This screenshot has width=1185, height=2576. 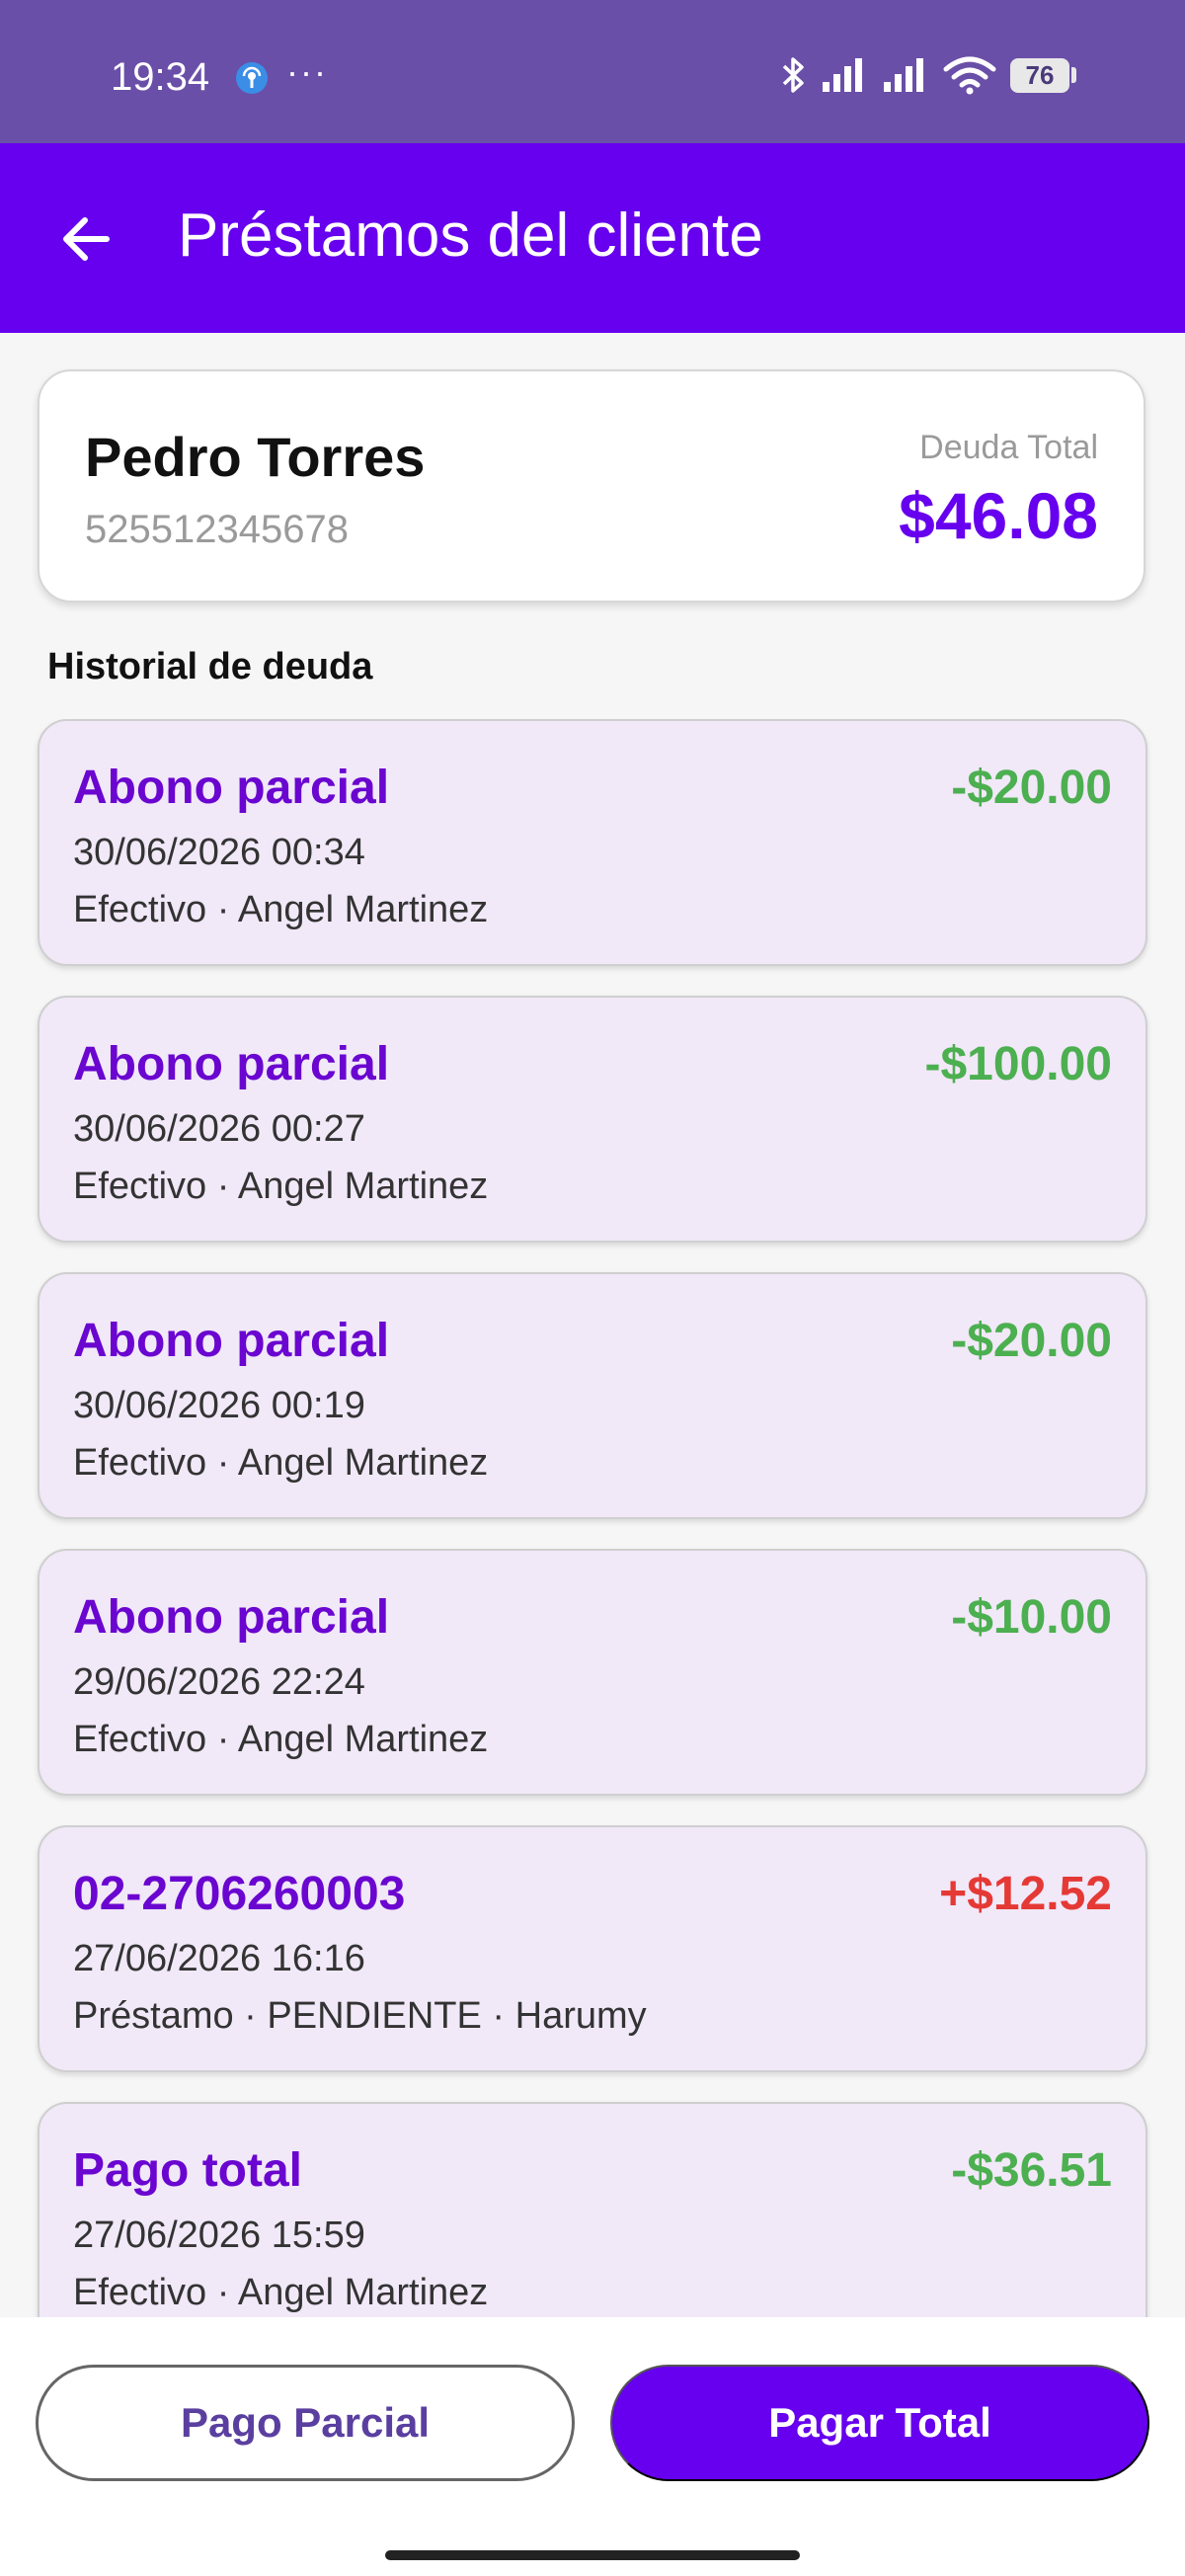 What do you see at coordinates (880, 2423) in the screenshot?
I see `pay-total-button: Pagar Total` at bounding box center [880, 2423].